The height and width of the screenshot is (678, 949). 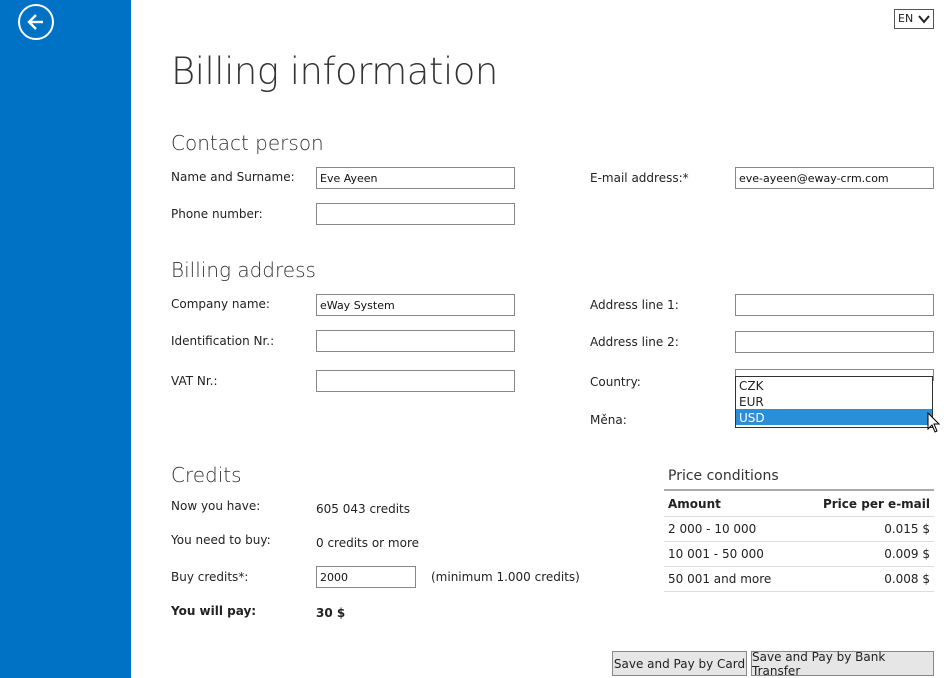 I want to click on price-conditions-title: Price conditions, so click(x=723, y=476).